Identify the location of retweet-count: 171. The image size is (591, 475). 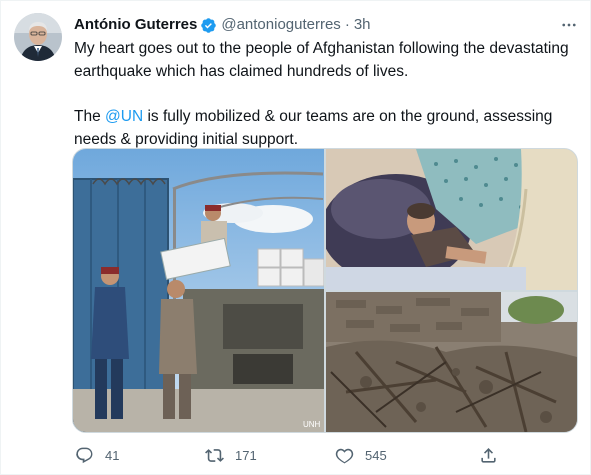
(246, 455).